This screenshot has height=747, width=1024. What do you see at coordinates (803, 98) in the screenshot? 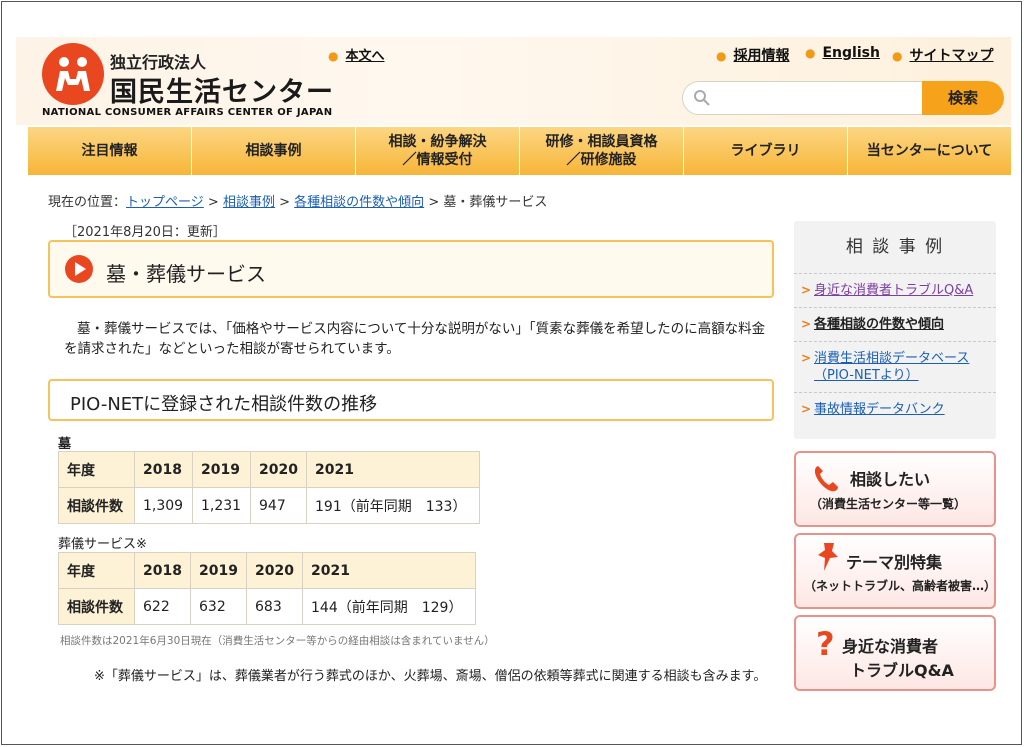
I see `search-input` at bounding box center [803, 98].